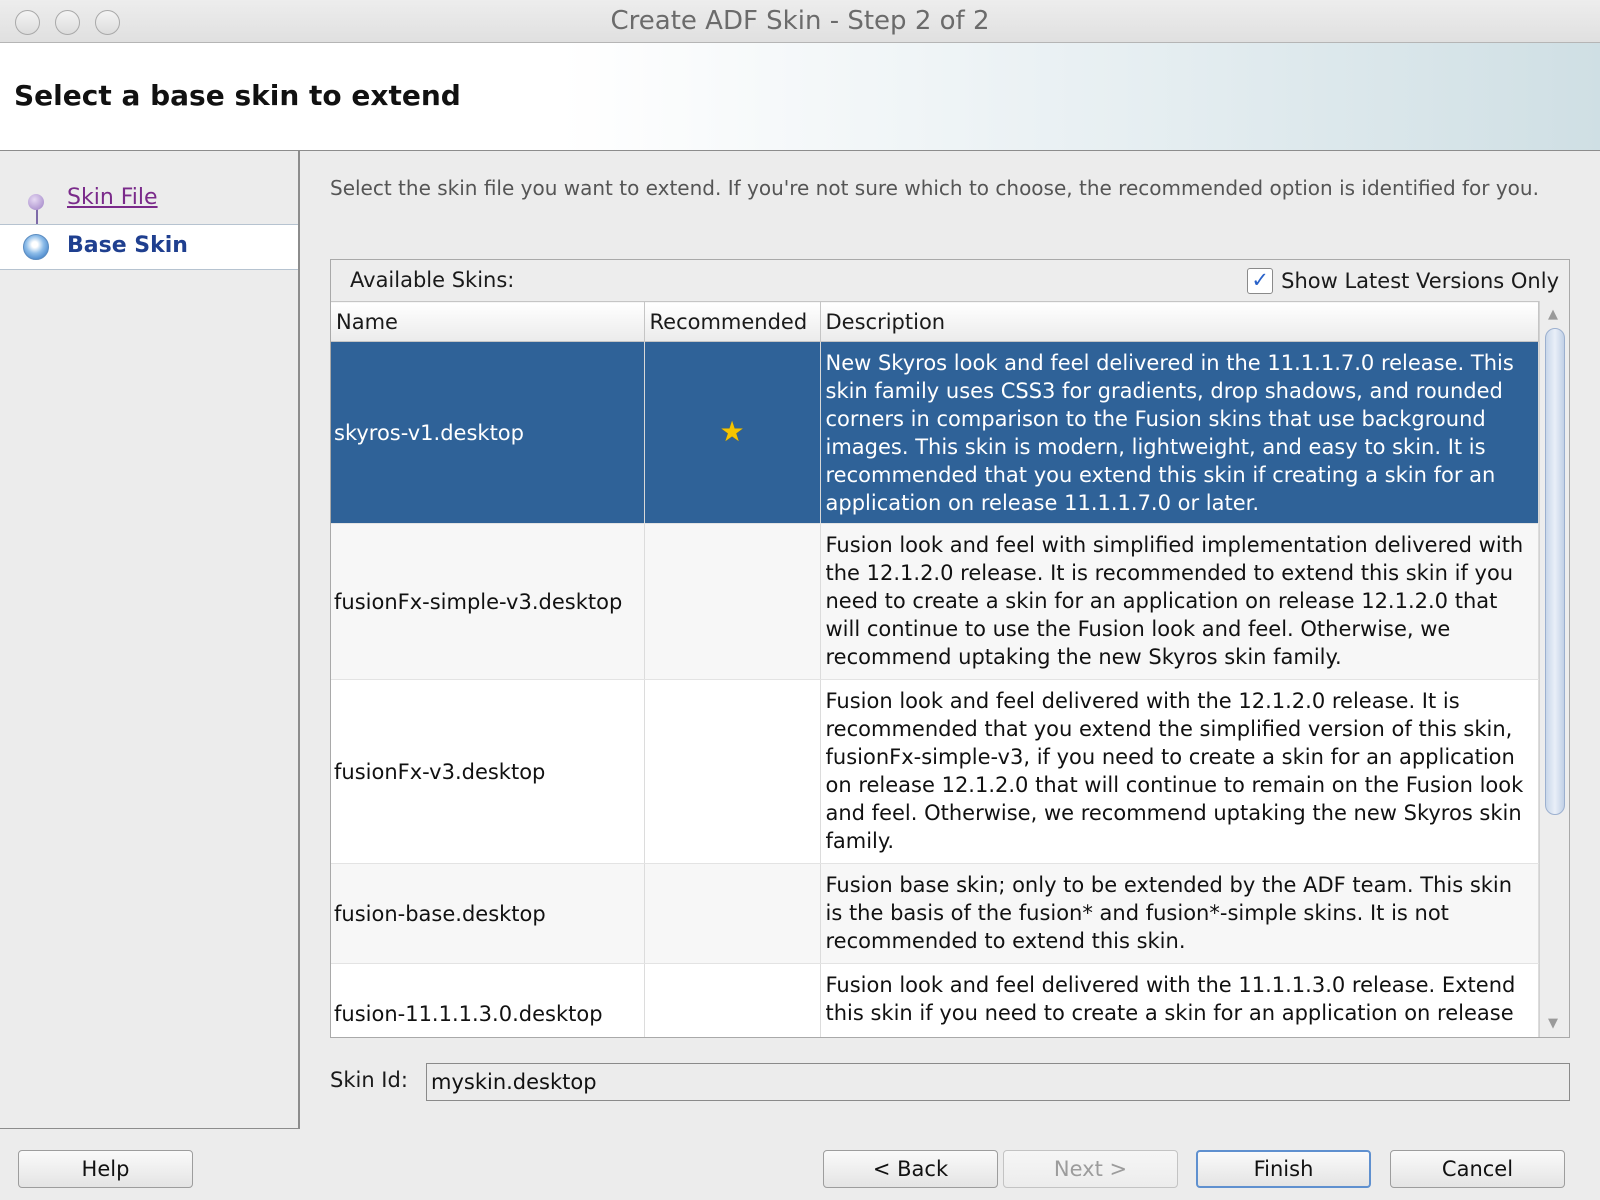 This screenshot has width=1600, height=1200. I want to click on star-icon: ★, so click(732, 431).